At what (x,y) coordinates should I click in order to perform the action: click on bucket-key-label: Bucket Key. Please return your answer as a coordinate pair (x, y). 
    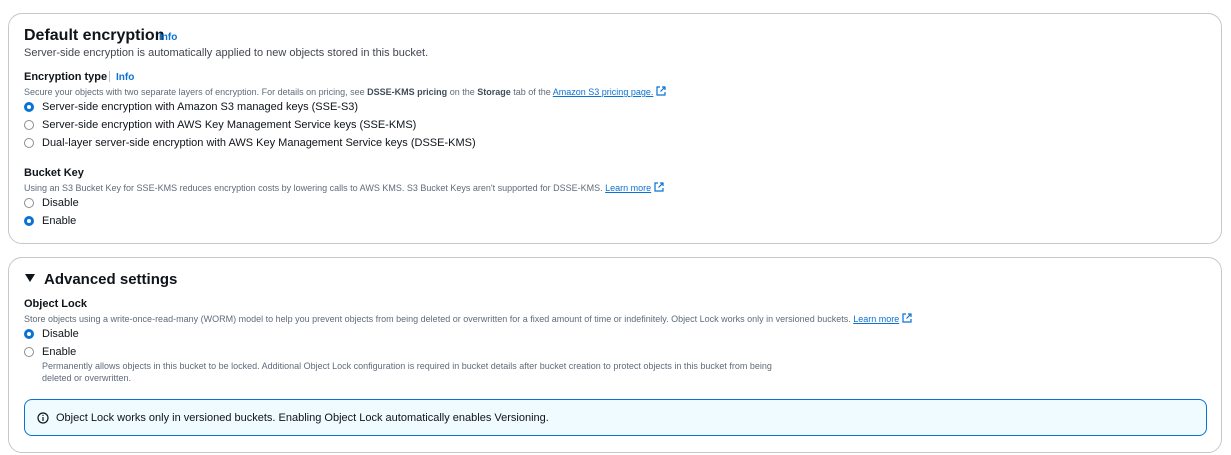
    Looking at the image, I should click on (54, 173).